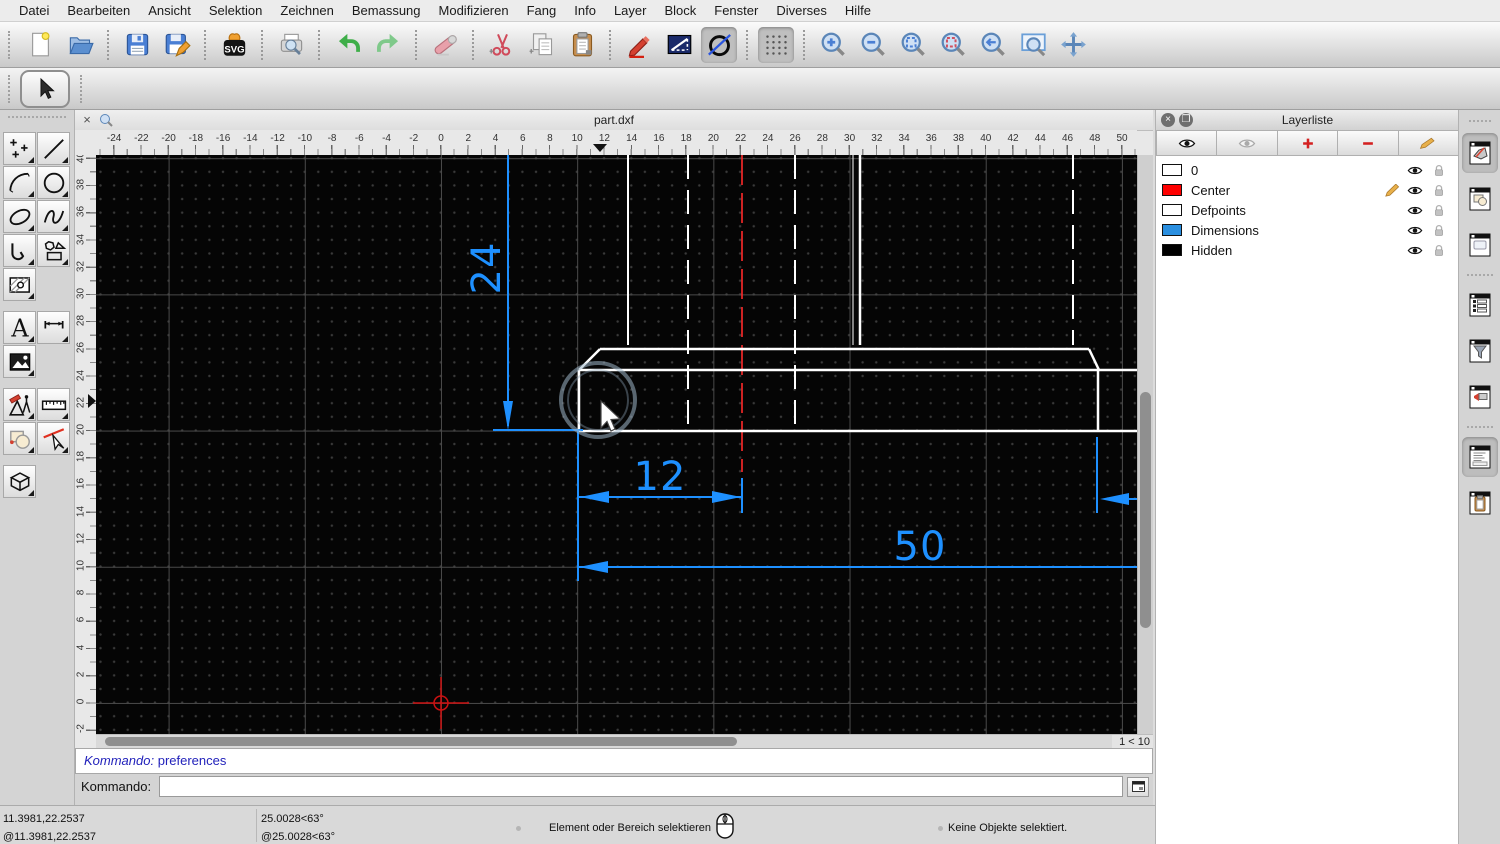  I want to click on vertical-scrollbar, so click(1145, 444).